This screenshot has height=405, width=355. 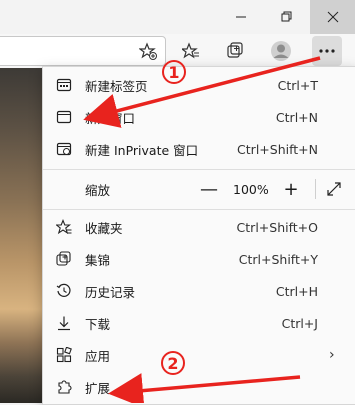 What do you see at coordinates (98, 388) in the screenshot?
I see `menu-item-label: 扩展` at bounding box center [98, 388].